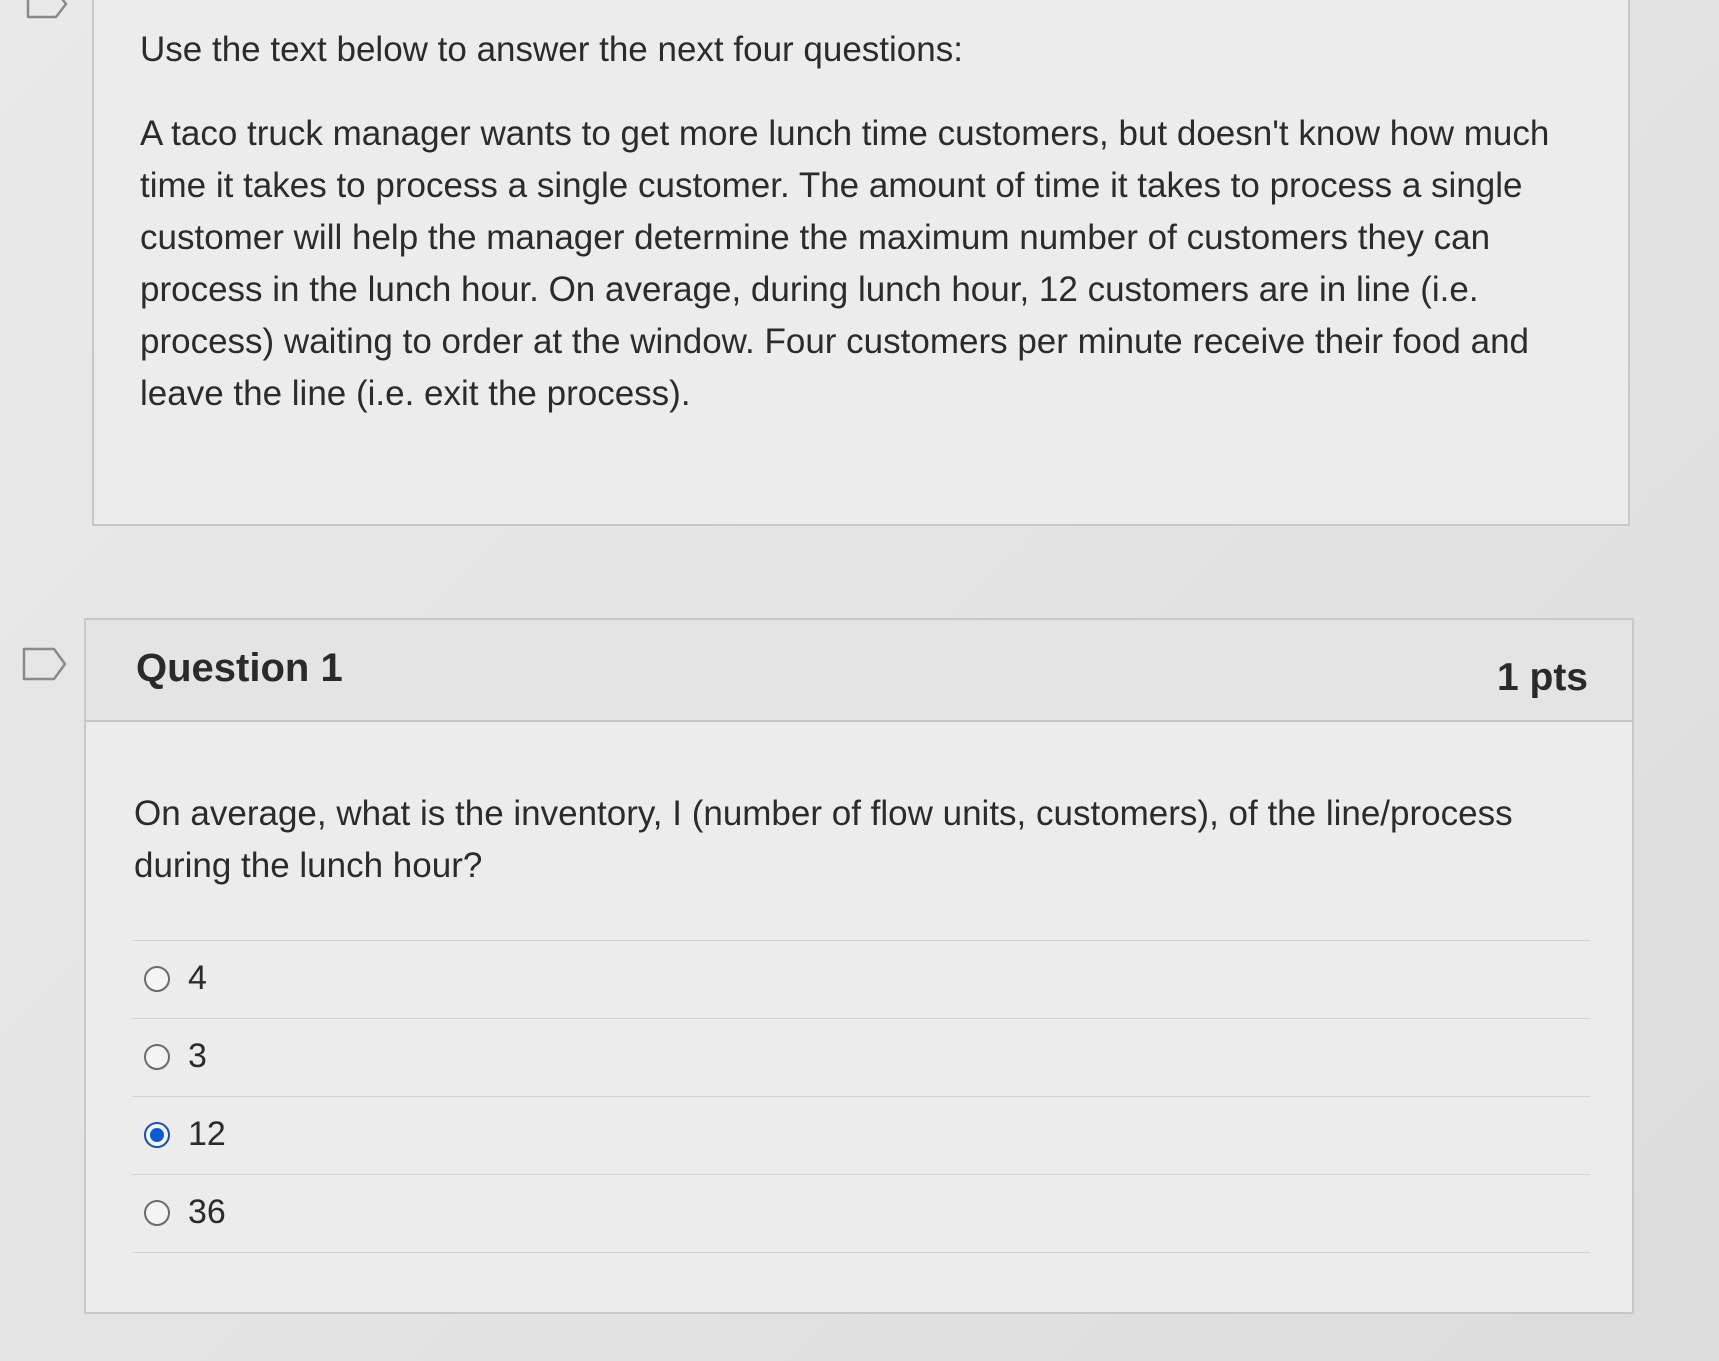  I want to click on answer-label: 4, so click(197, 978).